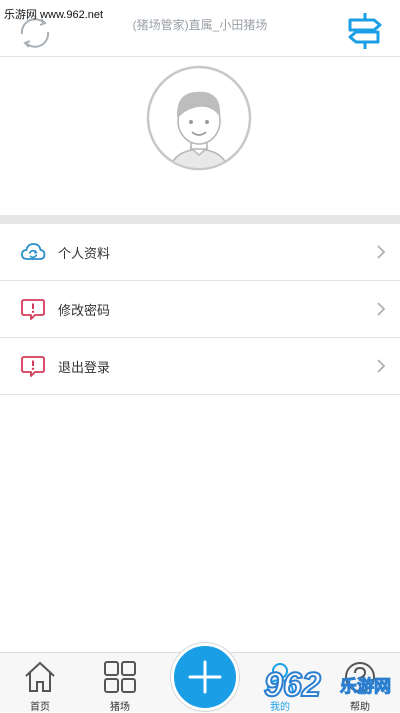 The height and width of the screenshot is (713, 400). I want to click on cloud-sync-icon, so click(33, 251).